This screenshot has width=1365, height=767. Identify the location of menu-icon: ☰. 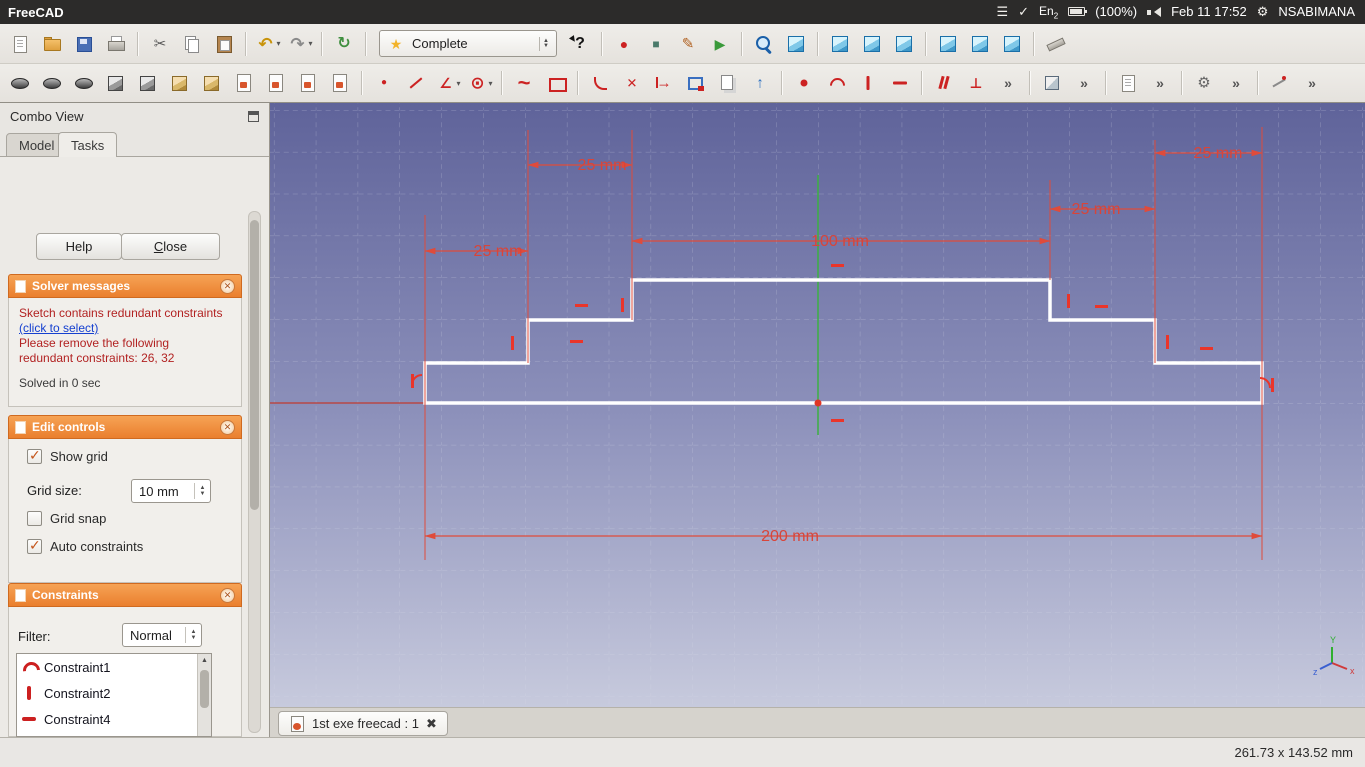
(1002, 12).